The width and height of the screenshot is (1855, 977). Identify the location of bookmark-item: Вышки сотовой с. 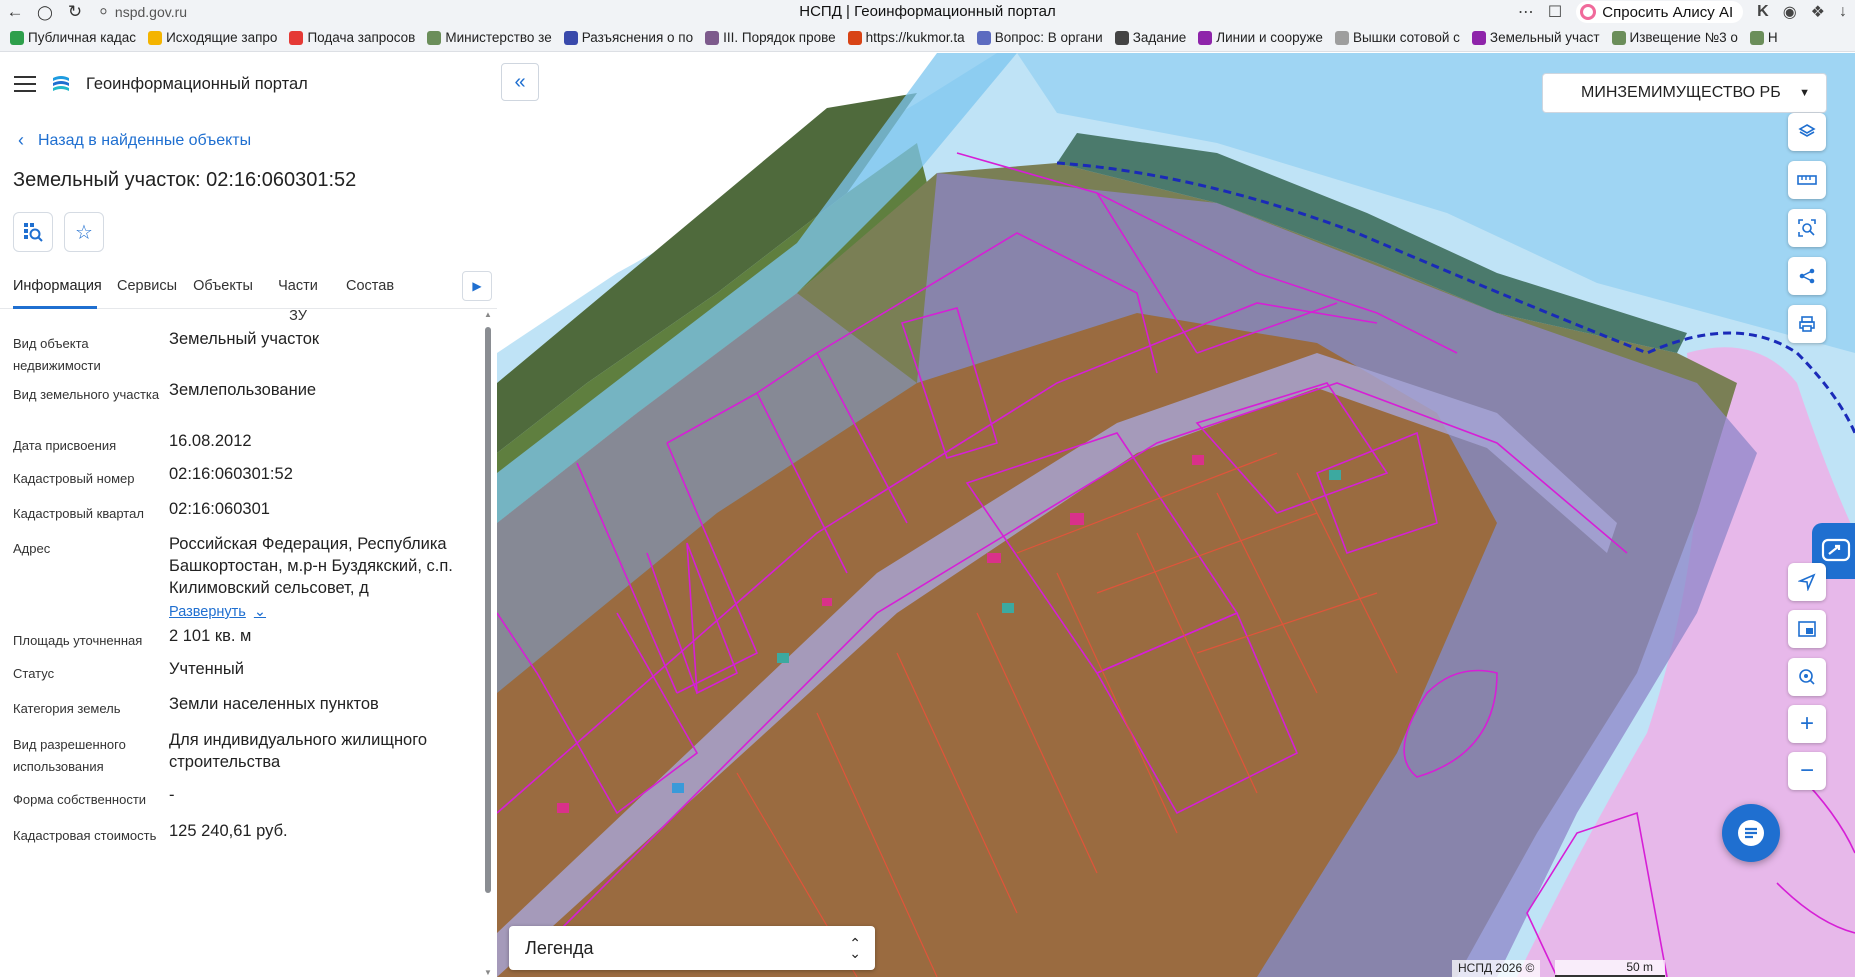
(1397, 37).